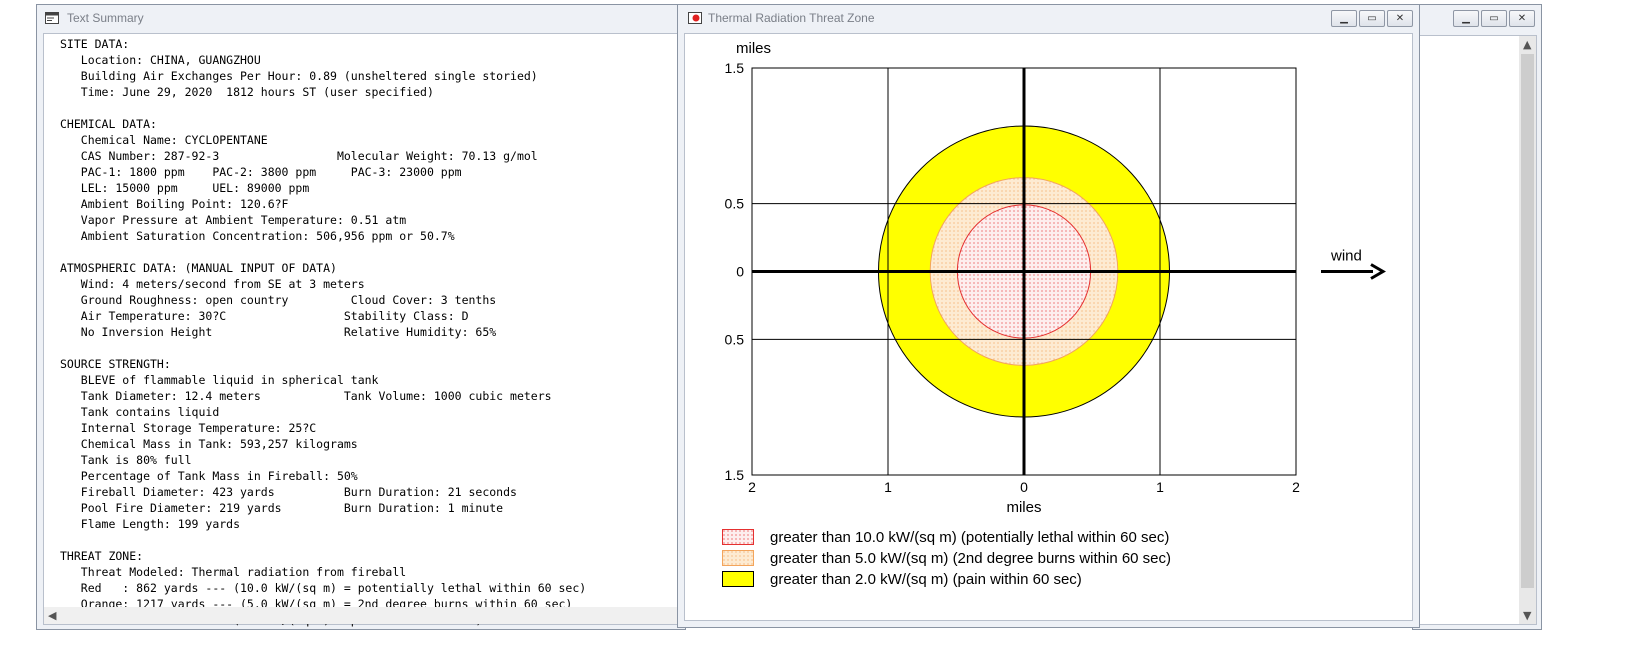 The image size is (1650, 669). Describe the element at coordinates (1346, 256) in the screenshot. I see `wind-label: wind` at that location.